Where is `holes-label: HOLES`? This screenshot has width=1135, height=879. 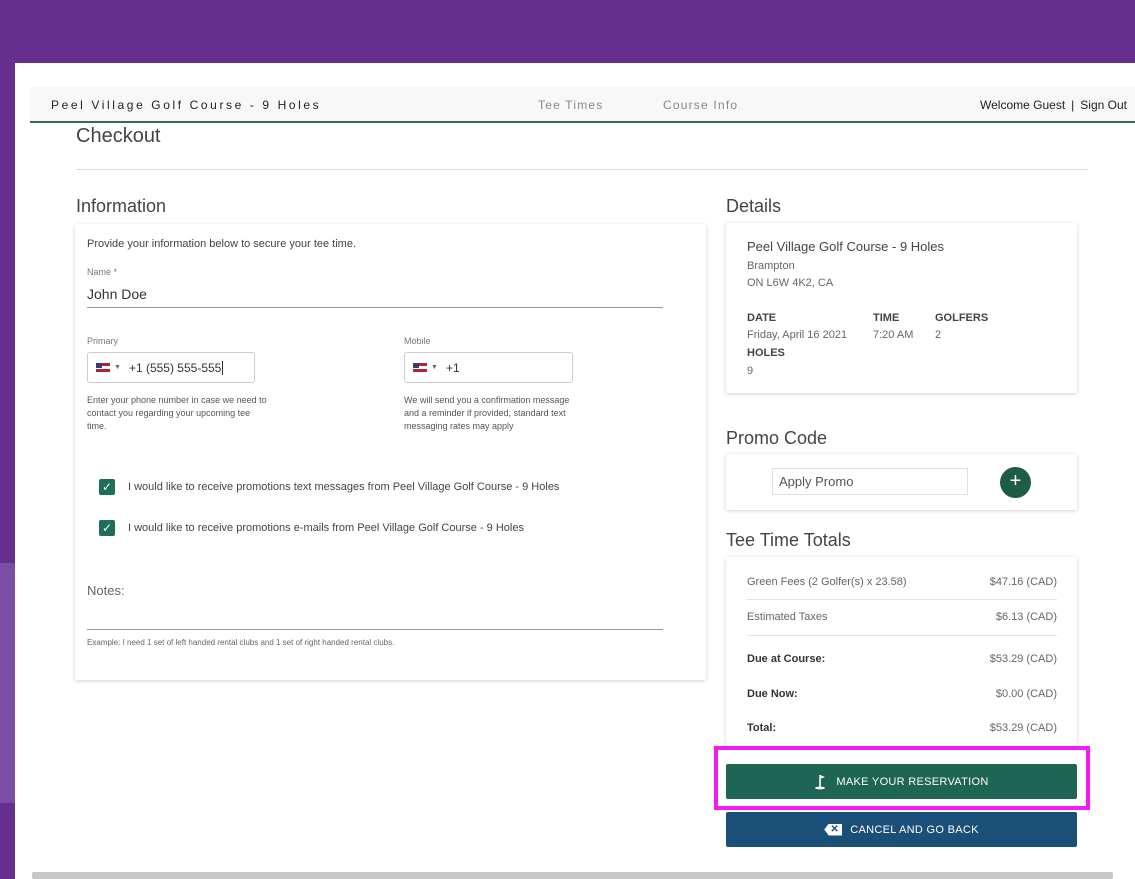 holes-label: HOLES is located at coordinates (766, 353).